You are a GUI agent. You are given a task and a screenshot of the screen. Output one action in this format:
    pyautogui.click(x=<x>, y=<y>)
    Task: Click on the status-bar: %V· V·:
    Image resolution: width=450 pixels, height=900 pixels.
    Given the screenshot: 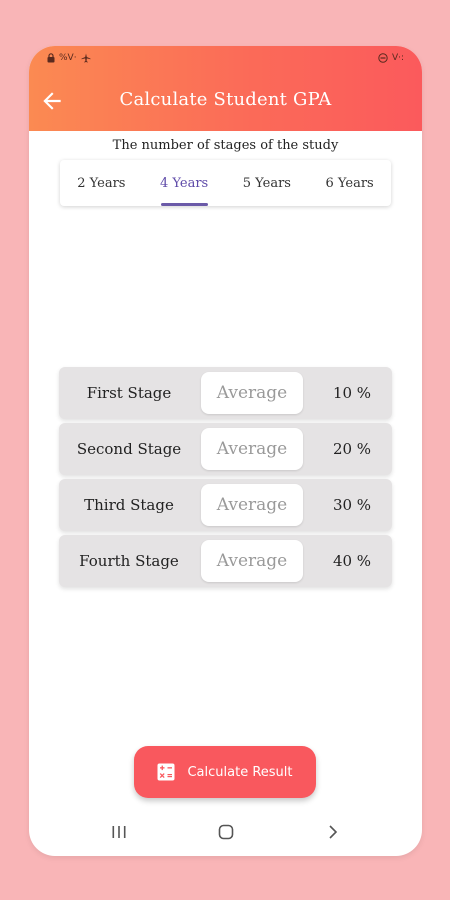 What is the action you would take?
    pyautogui.click(x=225, y=59)
    